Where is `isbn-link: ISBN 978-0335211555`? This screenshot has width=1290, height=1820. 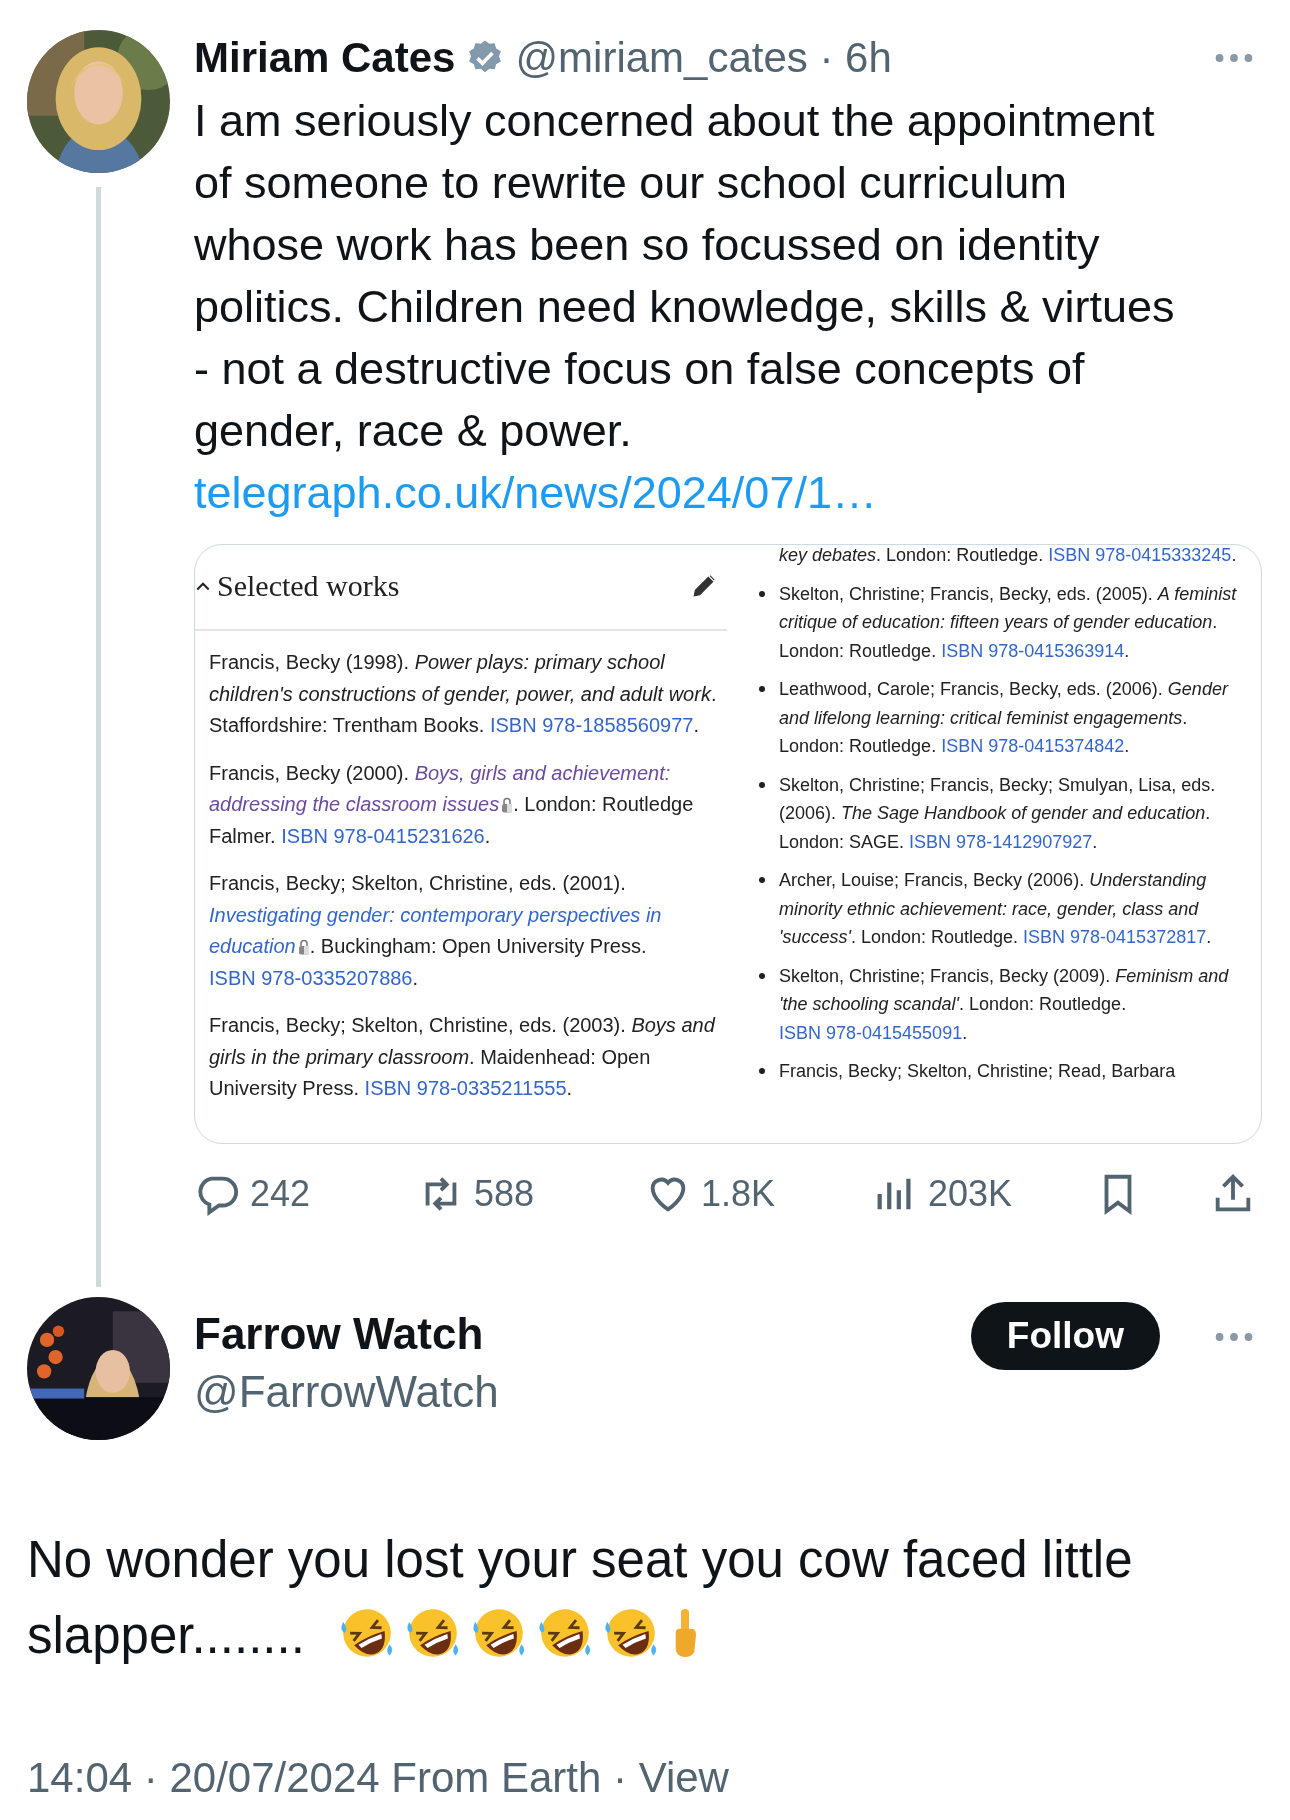 isbn-link: ISBN 978-0335211555 is located at coordinates (465, 1088).